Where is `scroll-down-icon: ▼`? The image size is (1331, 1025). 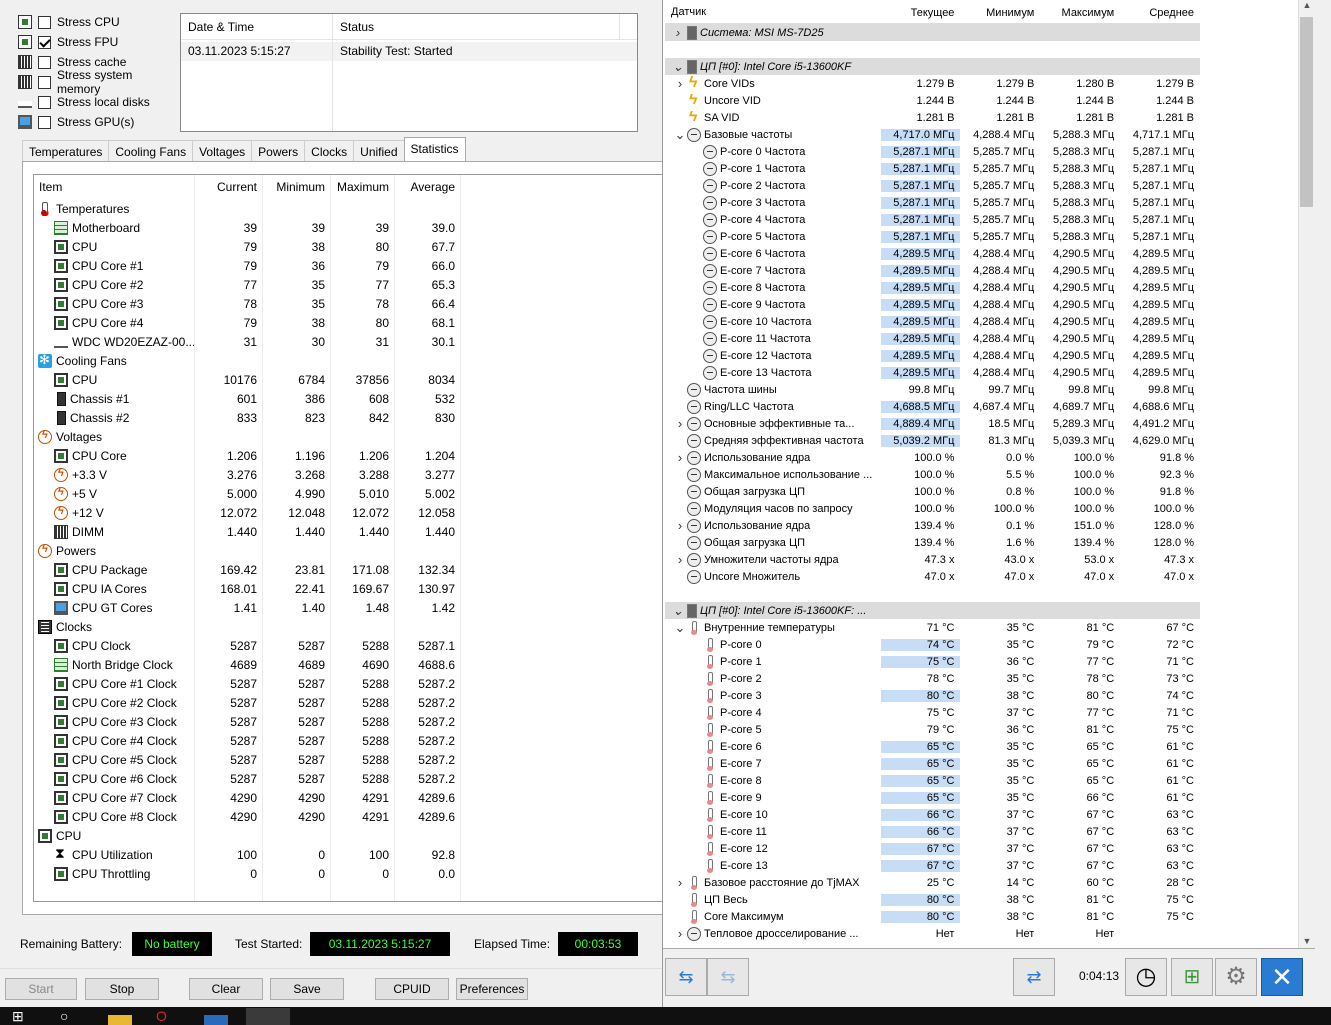 scroll-down-icon: ▼ is located at coordinates (1307, 941).